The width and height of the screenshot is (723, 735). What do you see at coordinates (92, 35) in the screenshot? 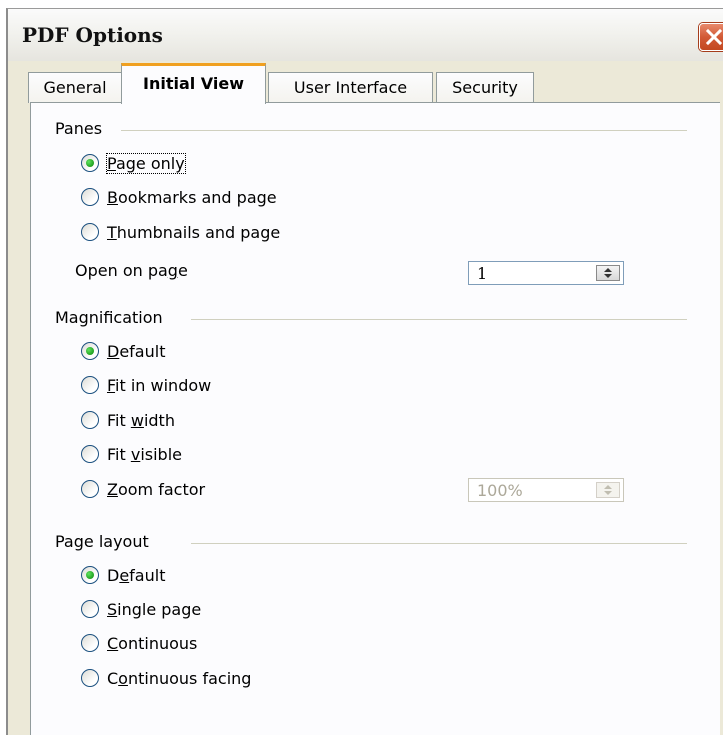
I see `window-title: PDF Options` at bounding box center [92, 35].